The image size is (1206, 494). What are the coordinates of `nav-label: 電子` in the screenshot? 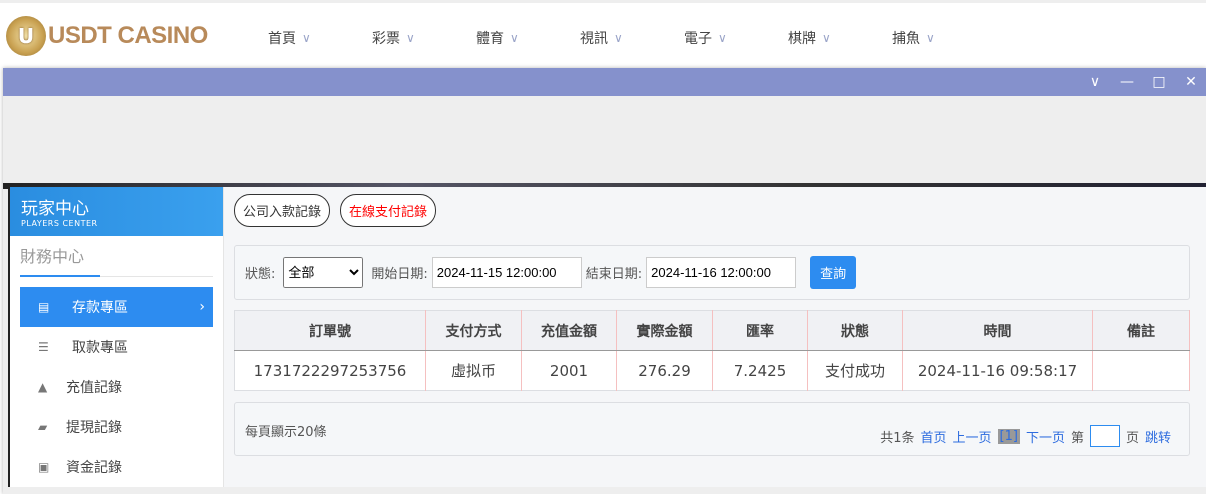 It's located at (698, 39).